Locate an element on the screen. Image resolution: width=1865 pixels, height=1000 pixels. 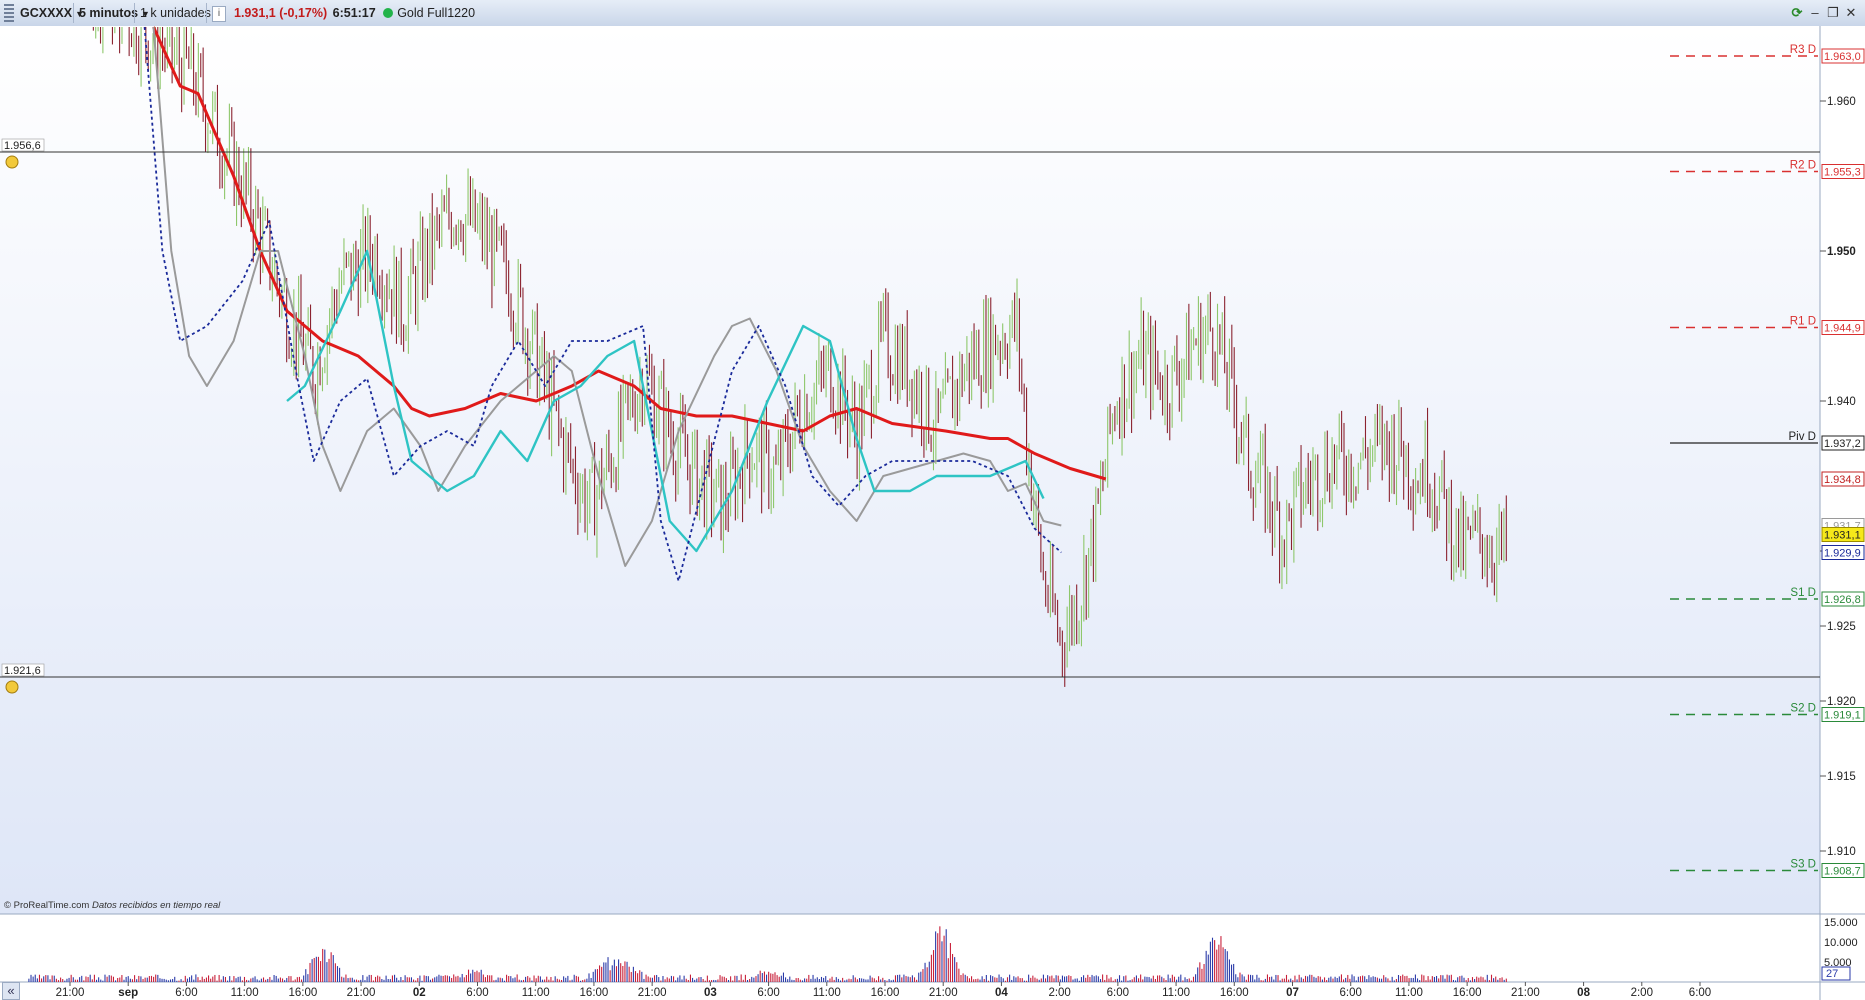
x-tick-label: 02 is located at coordinates (419, 993).